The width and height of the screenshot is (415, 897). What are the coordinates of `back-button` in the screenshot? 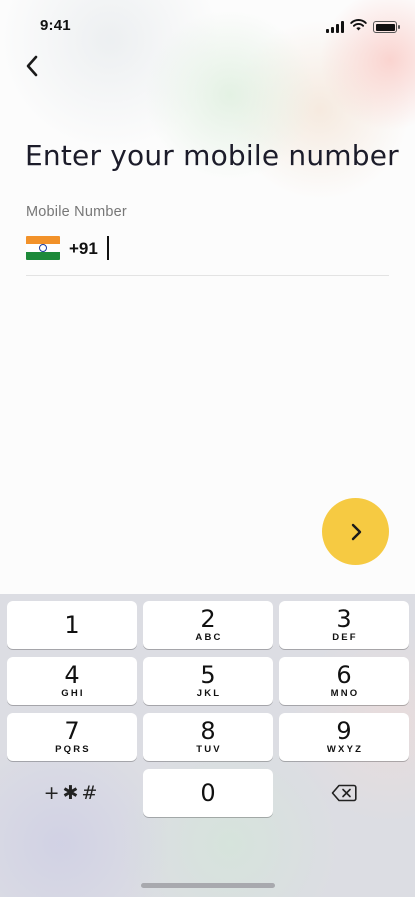 It's located at (32, 66).